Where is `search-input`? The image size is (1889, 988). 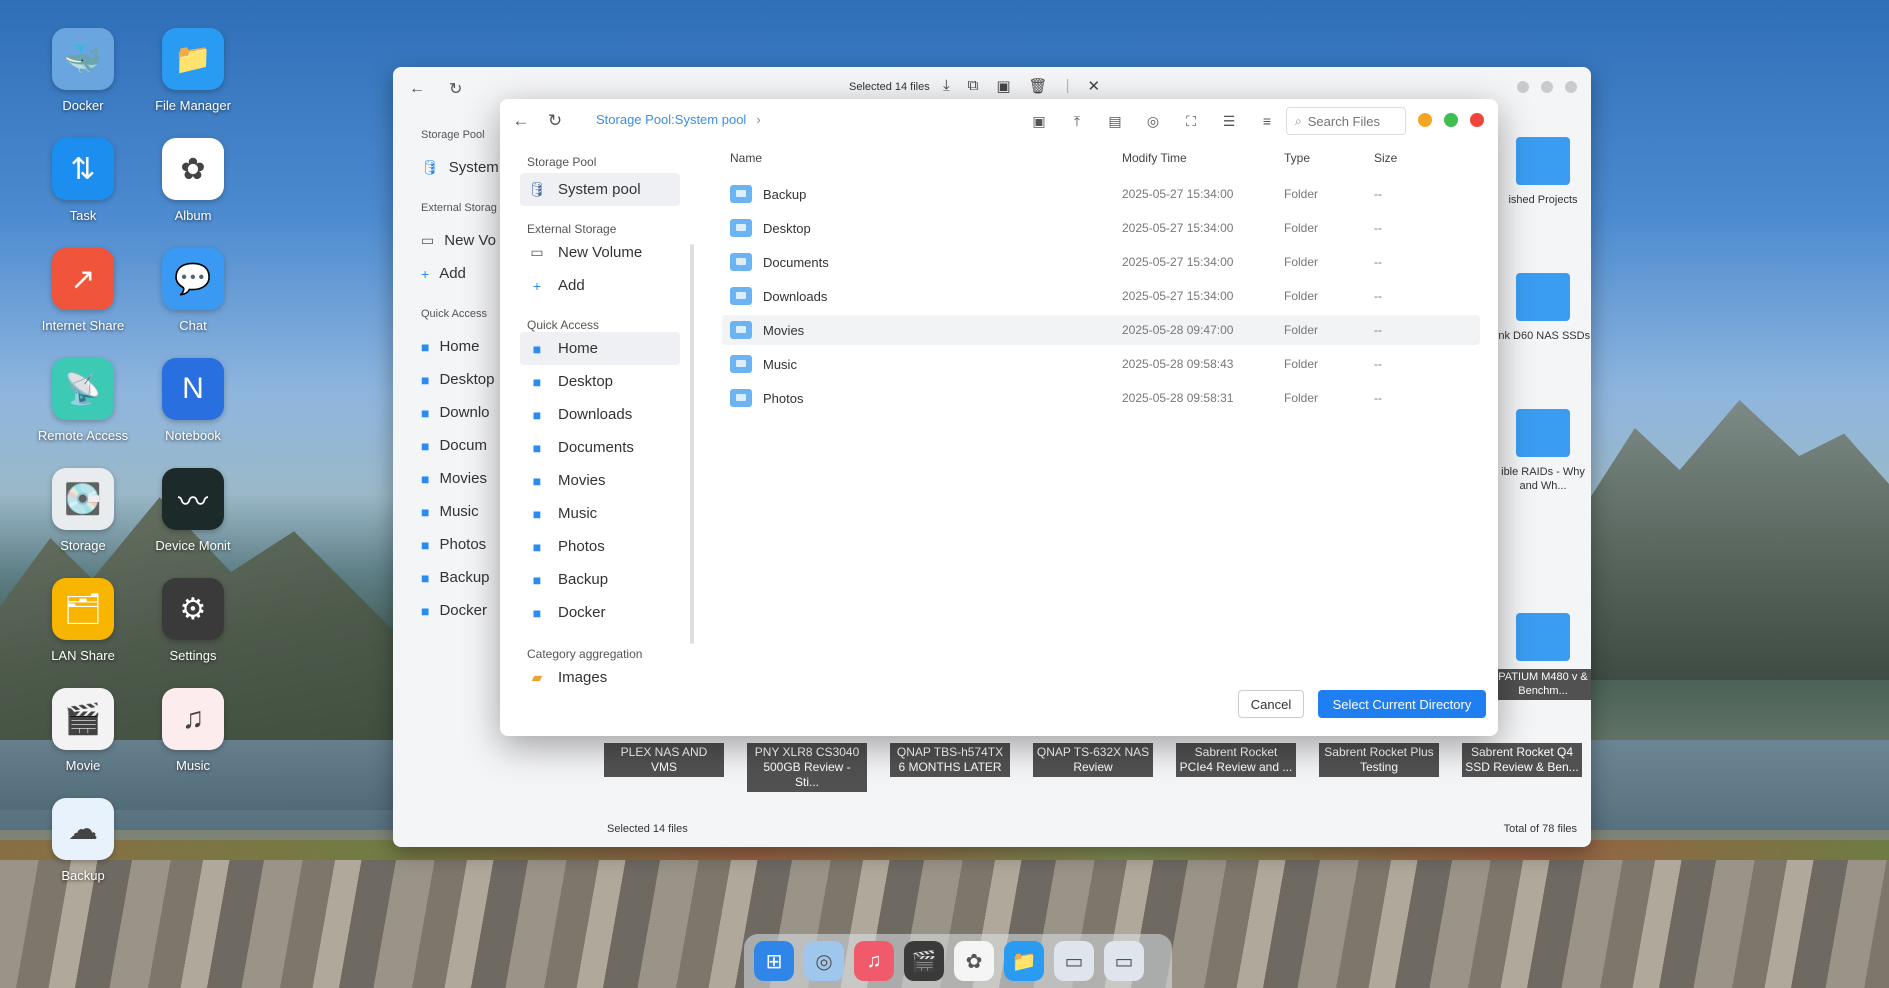 search-input is located at coordinates (1350, 121).